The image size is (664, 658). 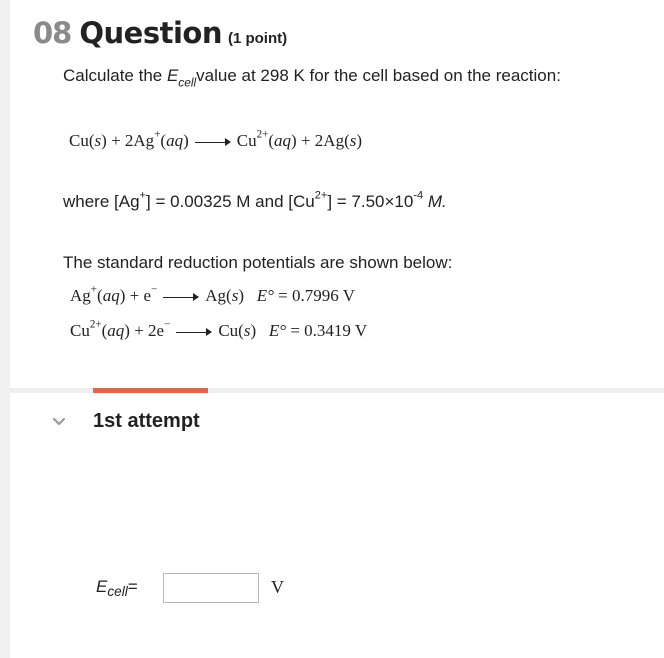 What do you see at coordinates (219, 329) in the screenshot?
I see `half-reaction-copper: Cu2+(aq) + 2e− Cu(s) E° = 0.3419 V` at bounding box center [219, 329].